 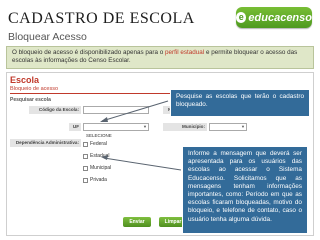 What do you see at coordinates (135, 111) in the screenshot?
I see `search-arrow` at bounding box center [135, 111].